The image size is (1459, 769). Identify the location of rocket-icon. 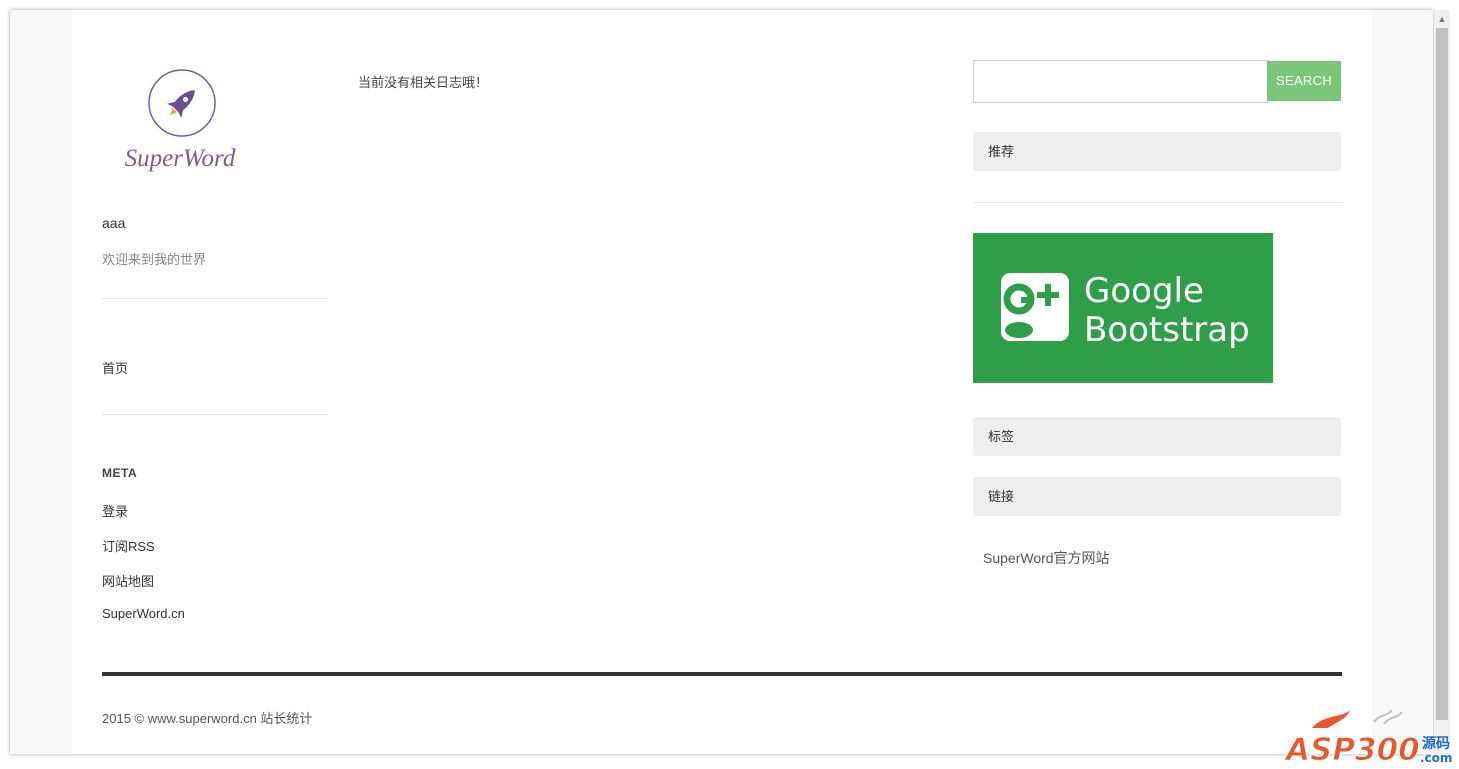
(181, 104).